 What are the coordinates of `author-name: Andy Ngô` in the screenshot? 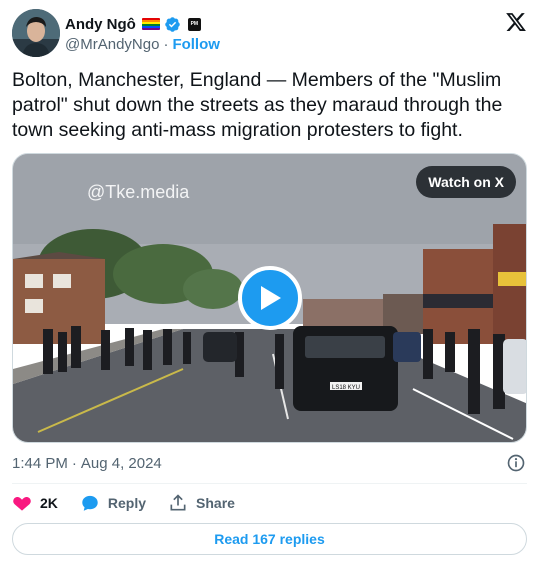 It's located at (100, 24).